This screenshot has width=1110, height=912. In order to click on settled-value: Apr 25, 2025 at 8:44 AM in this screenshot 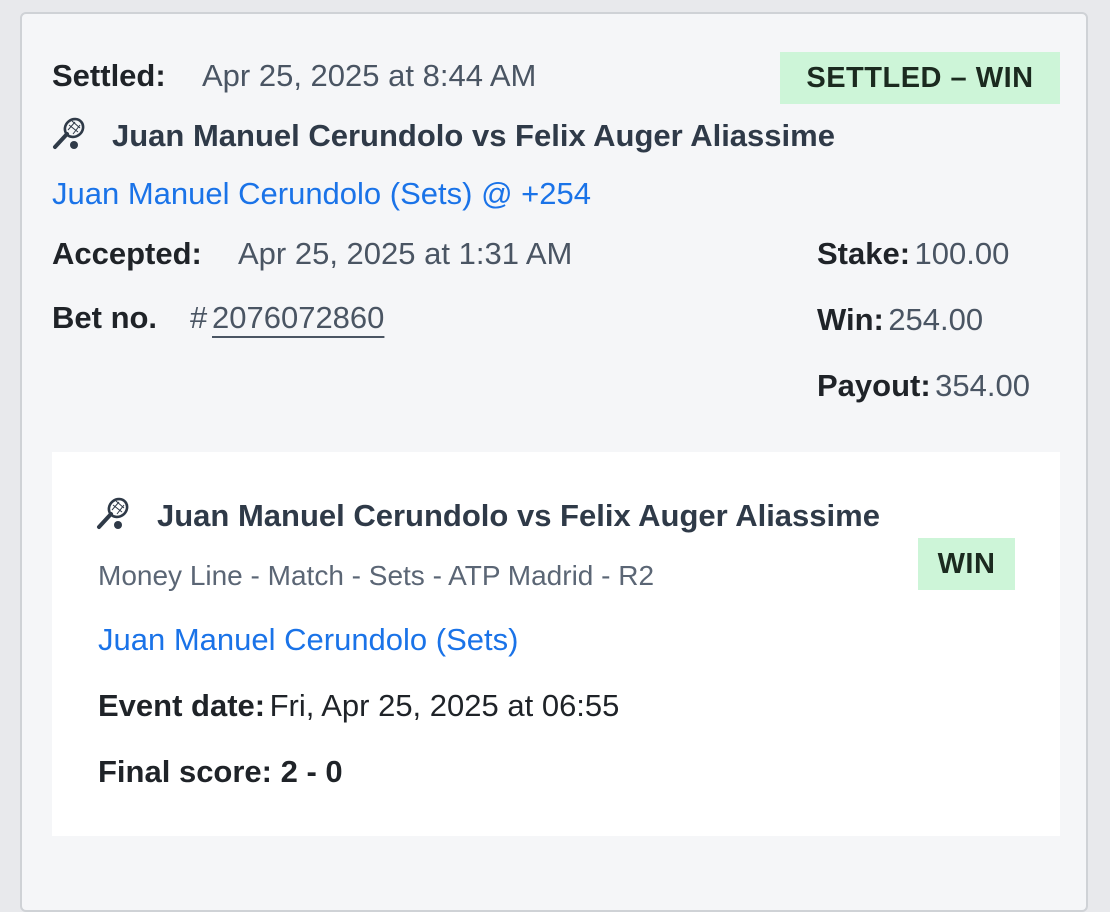, I will do `click(369, 75)`.